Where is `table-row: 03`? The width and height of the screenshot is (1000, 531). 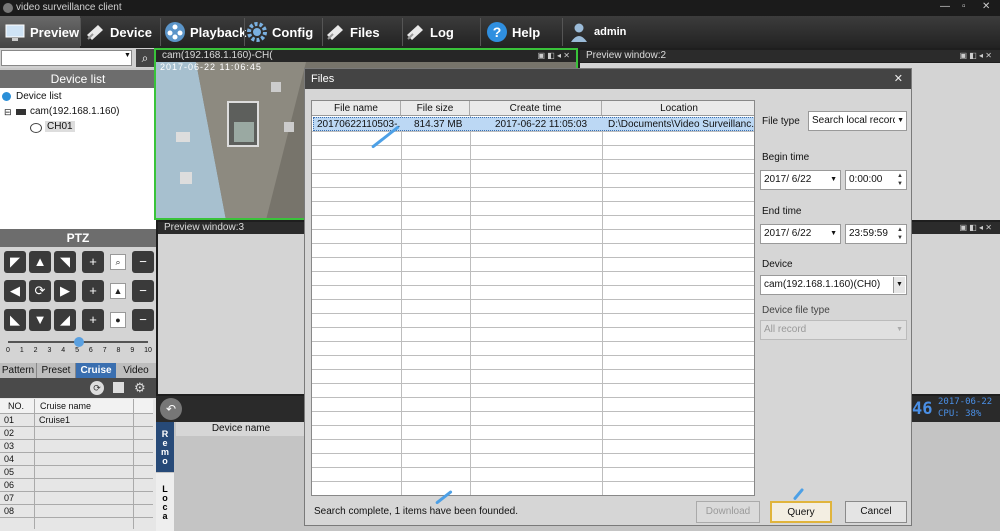
table-row: 03 is located at coordinates (76, 446).